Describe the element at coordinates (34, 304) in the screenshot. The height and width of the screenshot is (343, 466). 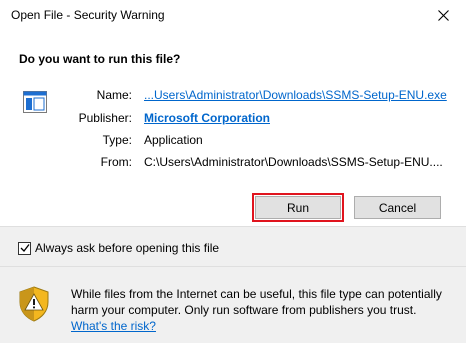
I see `security-shield-icon` at that location.